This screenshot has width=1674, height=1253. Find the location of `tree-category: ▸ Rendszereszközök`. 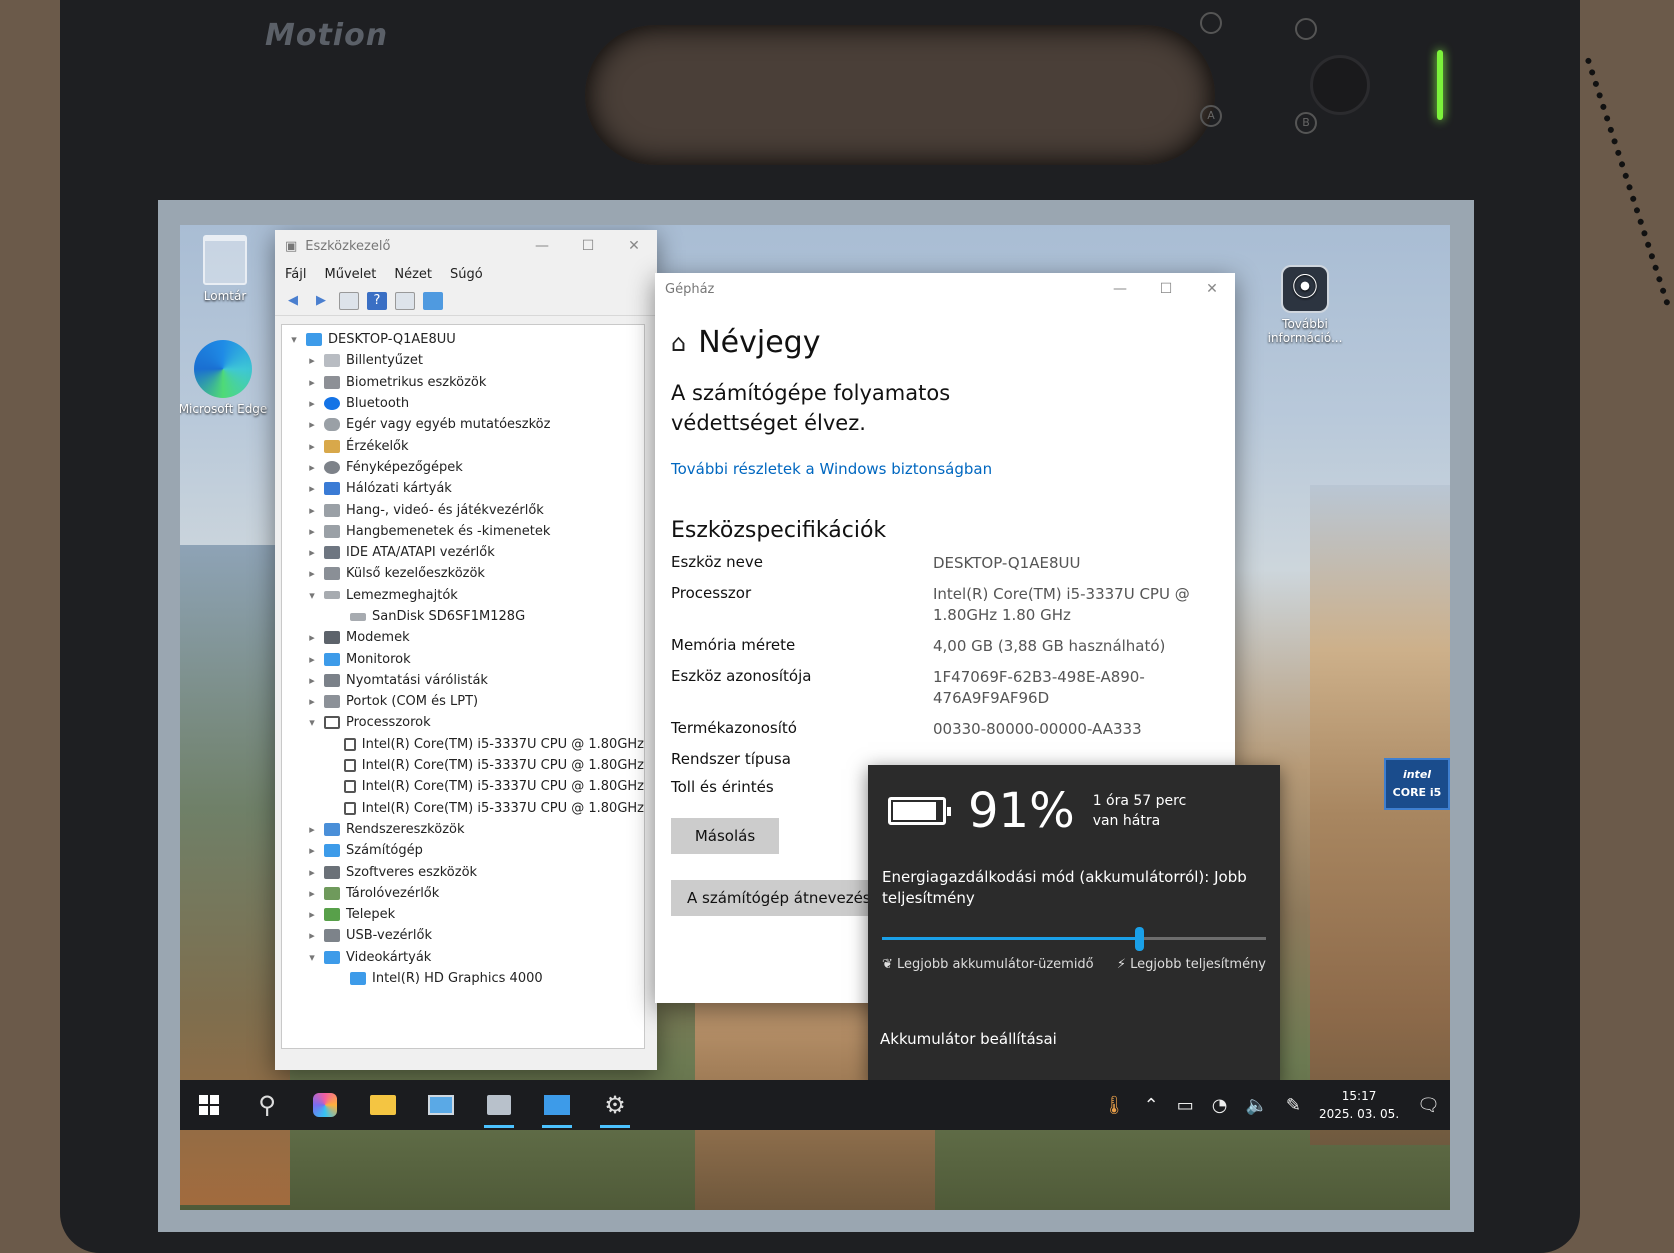

tree-category: ▸ Rendszereszközök is located at coordinates (463, 829).